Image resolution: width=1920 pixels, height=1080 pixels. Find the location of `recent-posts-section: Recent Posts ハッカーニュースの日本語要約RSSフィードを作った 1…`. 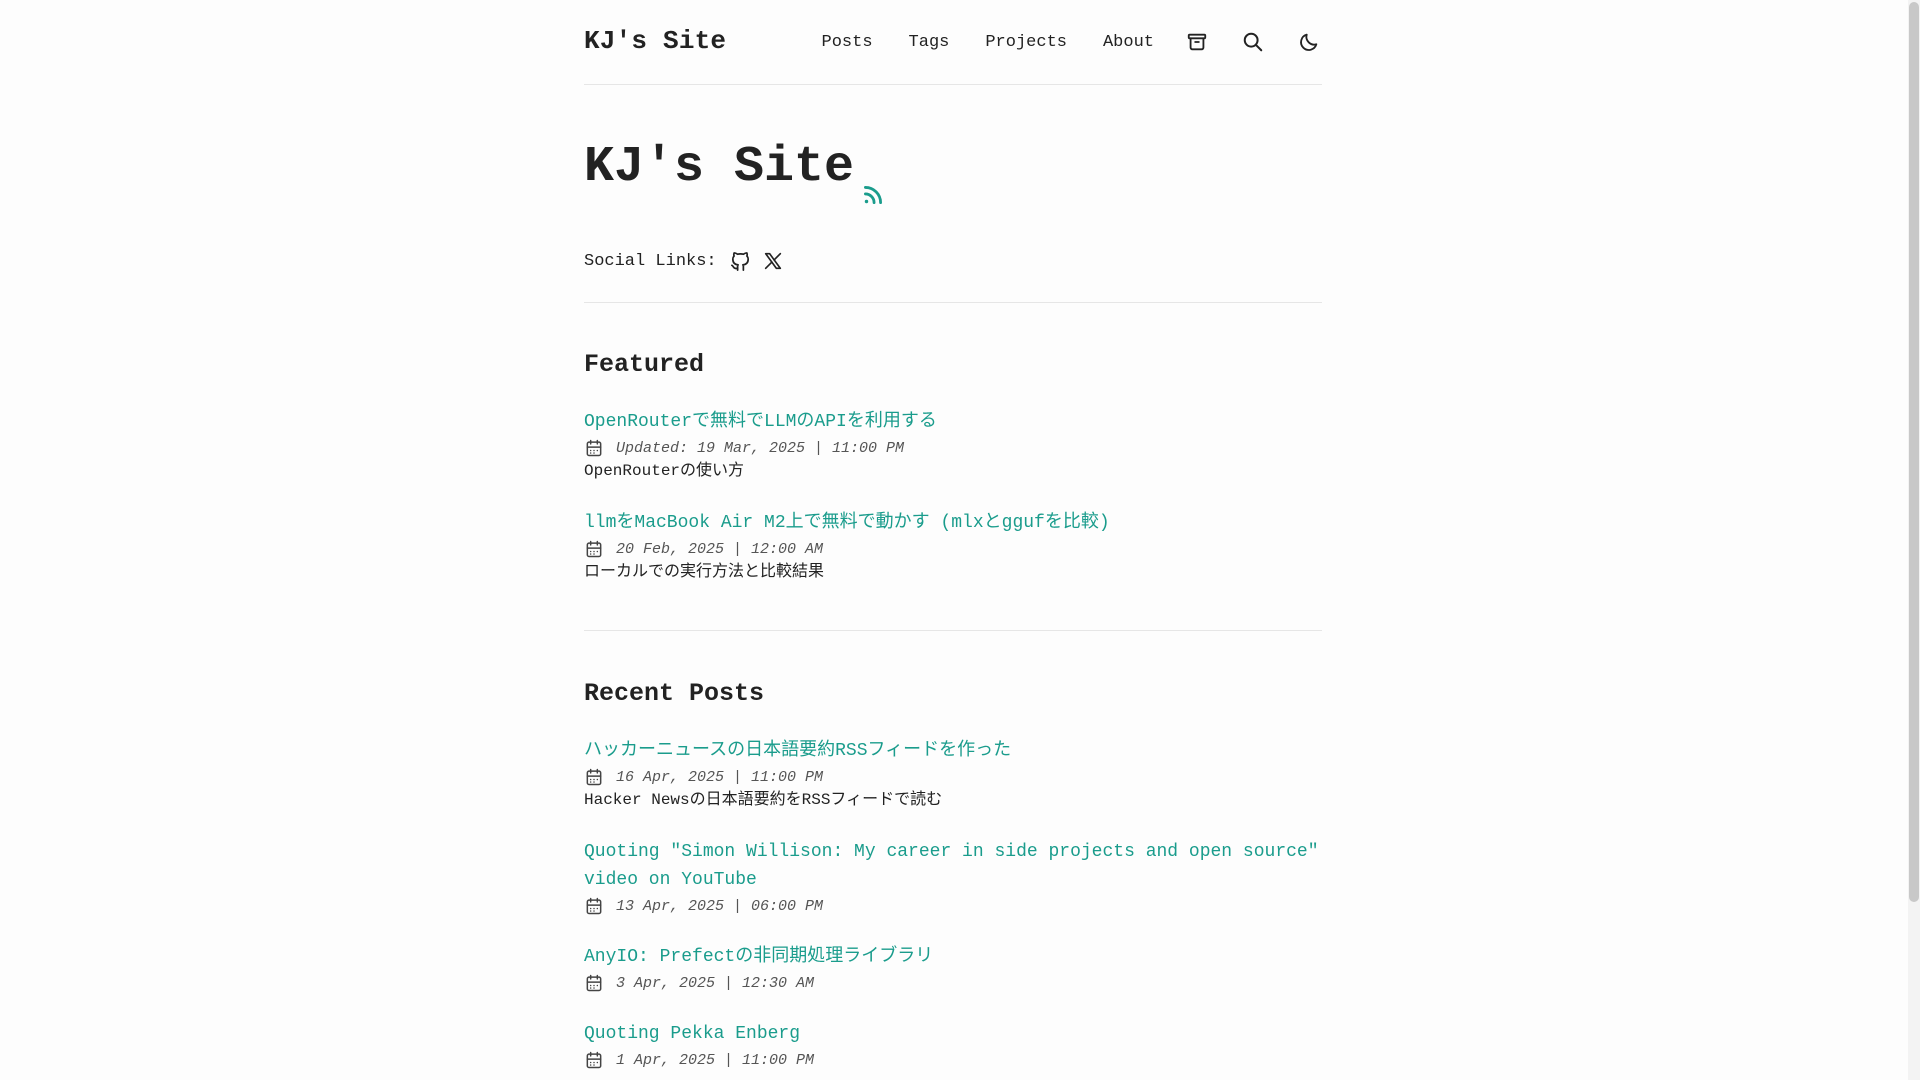

recent-posts-section: Recent Posts ハッカーニュースの日本語要約RSSフィードを作った 1… is located at coordinates (953, 875).